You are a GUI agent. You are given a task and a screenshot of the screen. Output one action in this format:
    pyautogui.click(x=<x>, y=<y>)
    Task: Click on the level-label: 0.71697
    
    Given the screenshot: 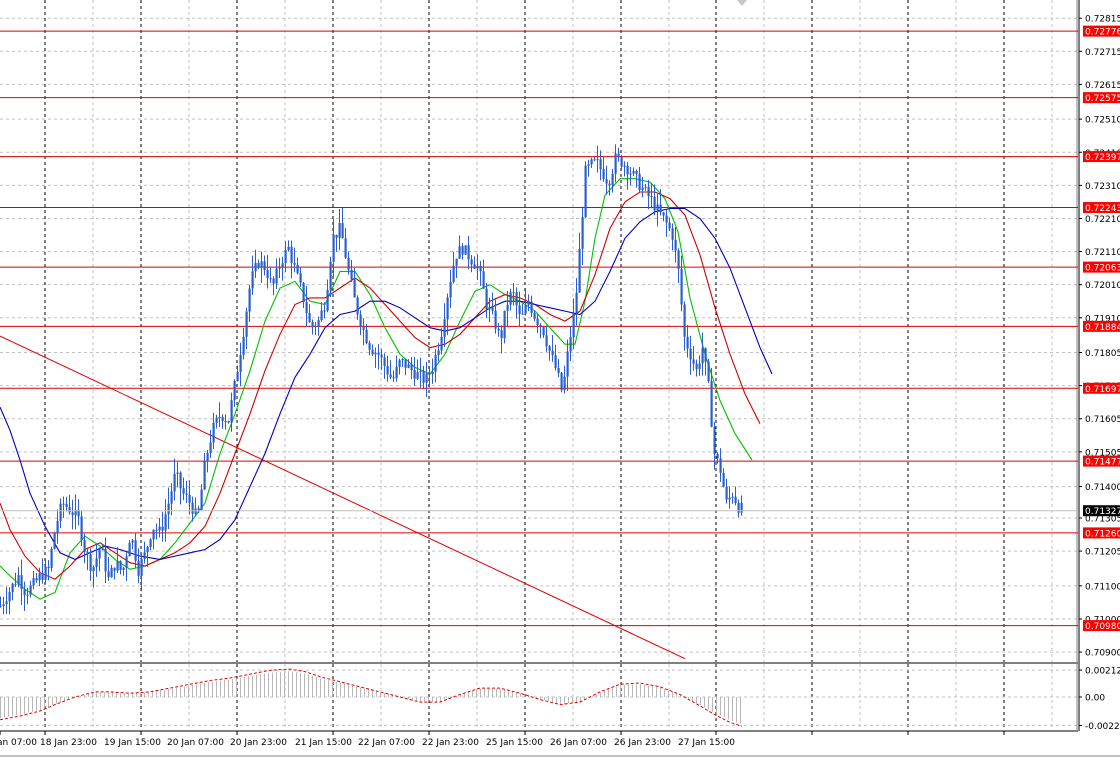 What is the action you would take?
    pyautogui.click(x=1102, y=390)
    